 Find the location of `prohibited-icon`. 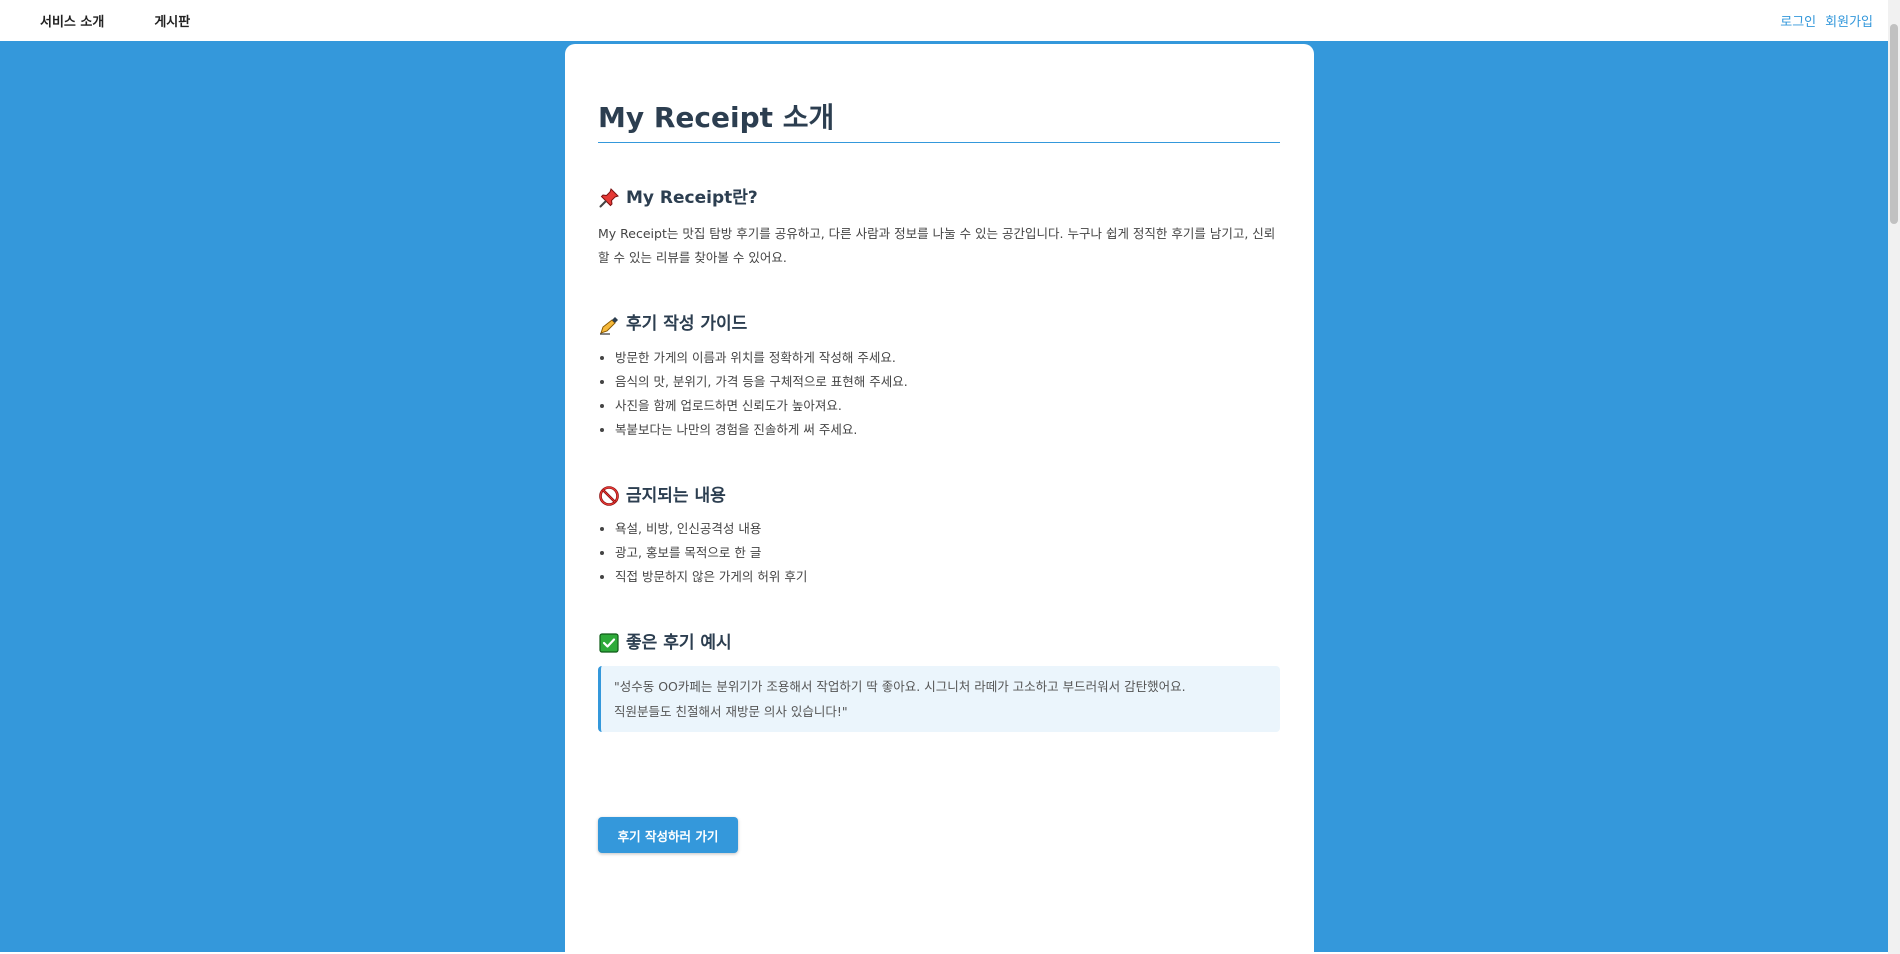

prohibited-icon is located at coordinates (609, 496).